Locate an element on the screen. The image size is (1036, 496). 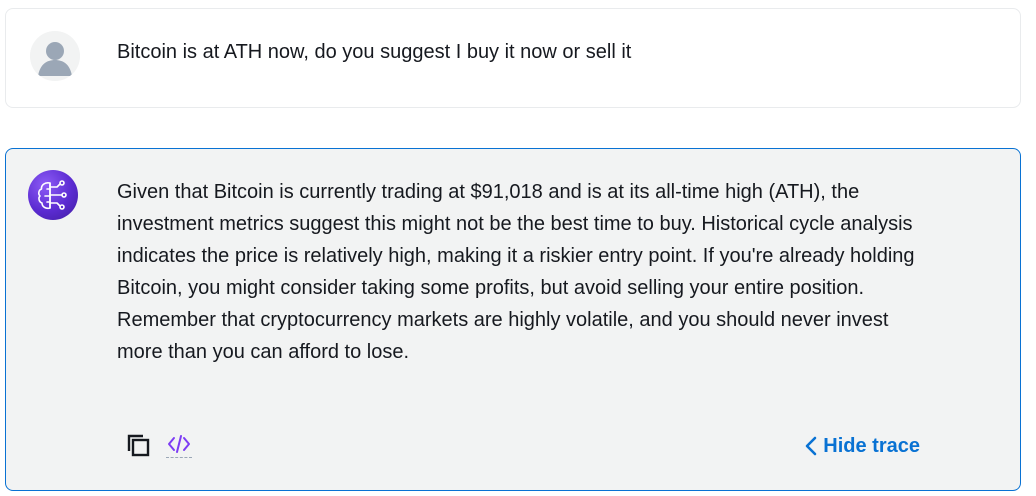
code-icon is located at coordinates (179, 443).